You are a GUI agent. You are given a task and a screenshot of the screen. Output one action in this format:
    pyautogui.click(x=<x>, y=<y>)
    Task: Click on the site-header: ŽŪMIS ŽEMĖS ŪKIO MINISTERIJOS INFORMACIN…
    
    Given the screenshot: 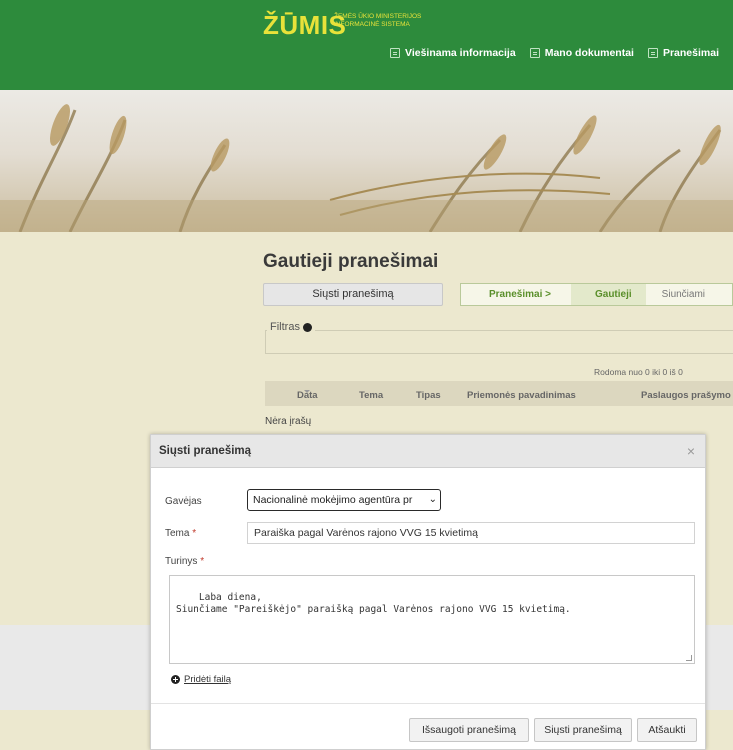 What is the action you would take?
    pyautogui.click(x=366, y=45)
    